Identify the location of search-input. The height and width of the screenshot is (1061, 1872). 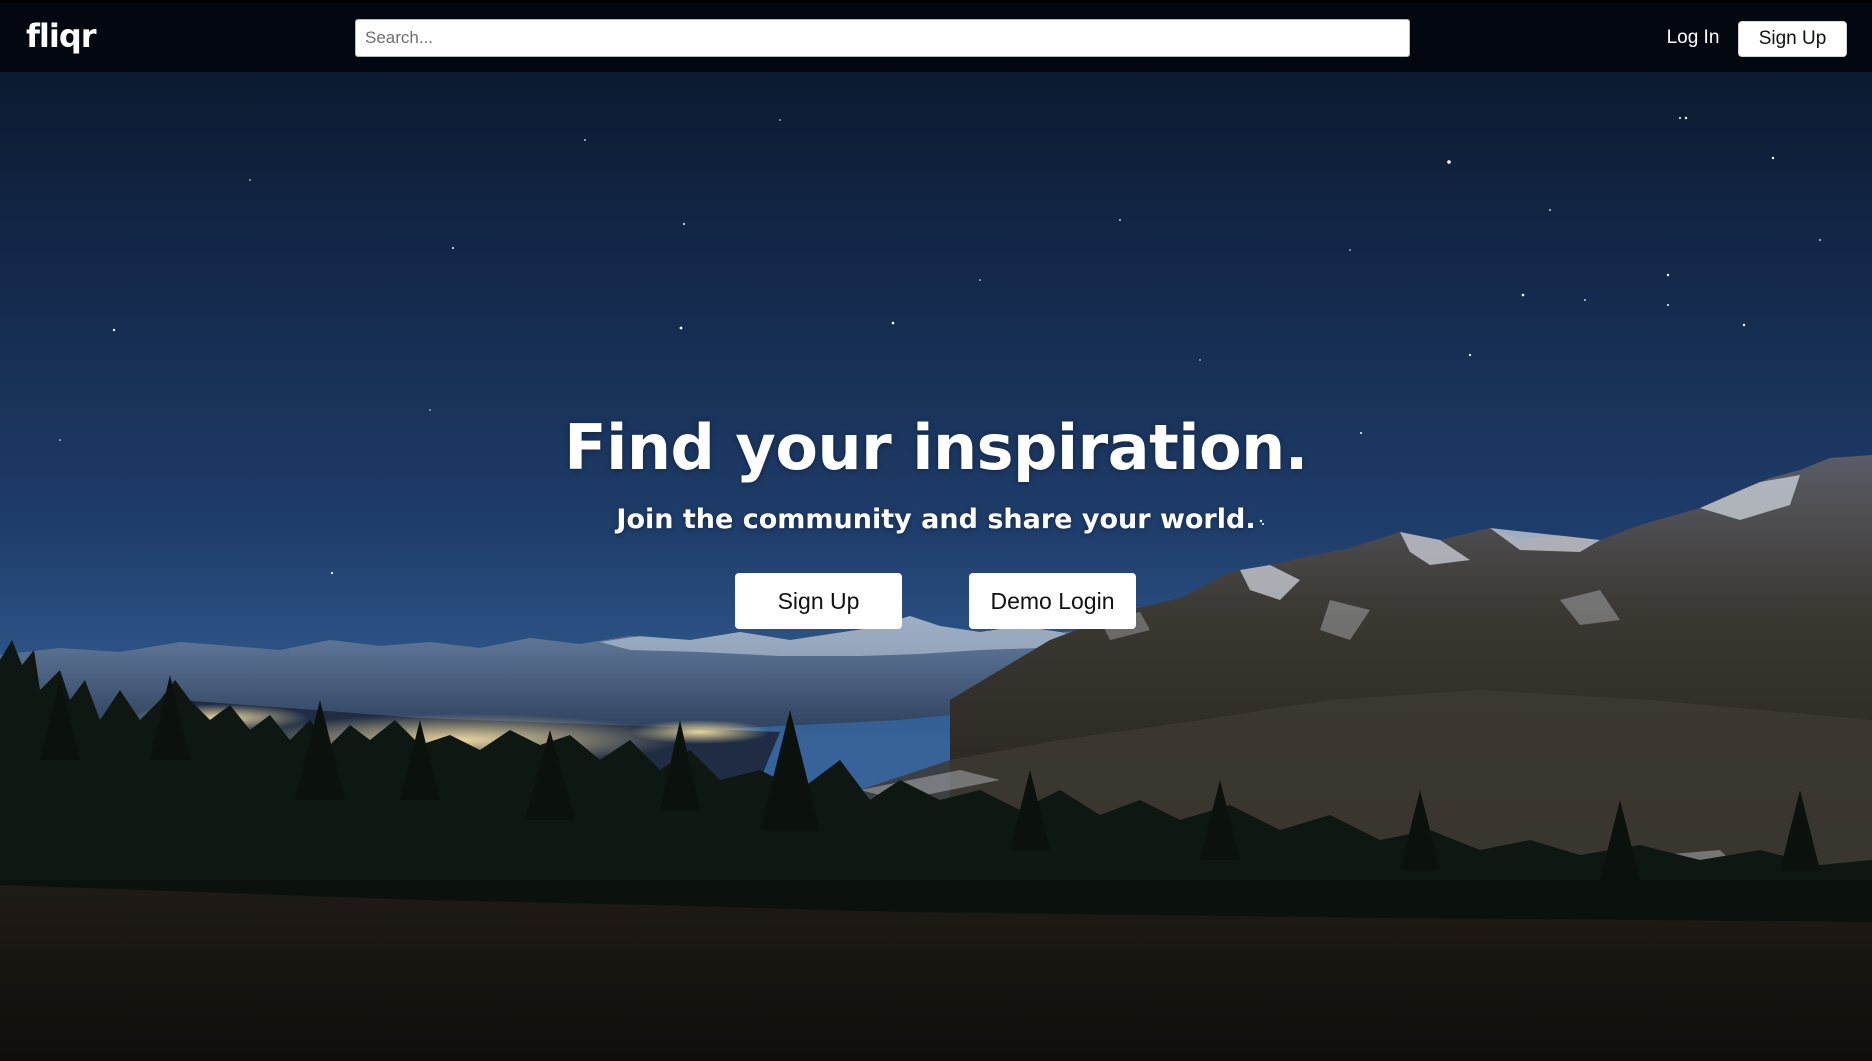
(882, 38).